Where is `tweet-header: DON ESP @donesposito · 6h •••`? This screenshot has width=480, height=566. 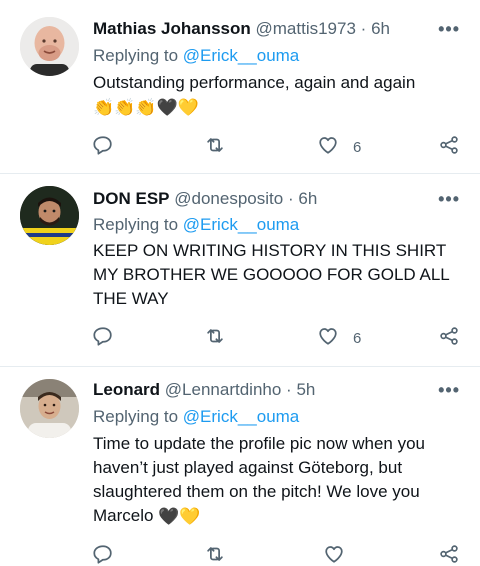
tweet-header: DON ESP @donesposito · 6h ••• is located at coordinates (276, 199).